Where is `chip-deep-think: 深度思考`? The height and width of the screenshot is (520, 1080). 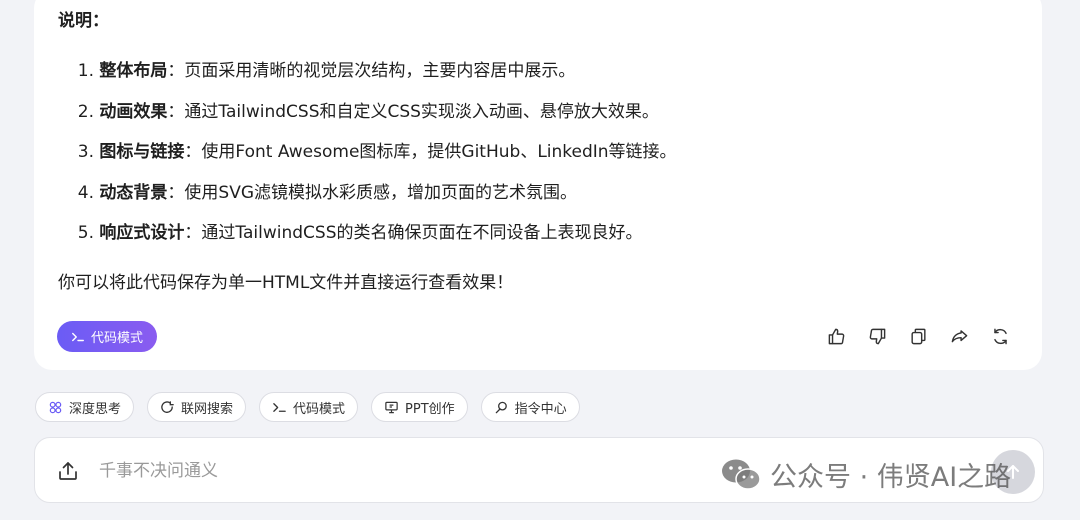 chip-deep-think: 深度思考 is located at coordinates (85, 407).